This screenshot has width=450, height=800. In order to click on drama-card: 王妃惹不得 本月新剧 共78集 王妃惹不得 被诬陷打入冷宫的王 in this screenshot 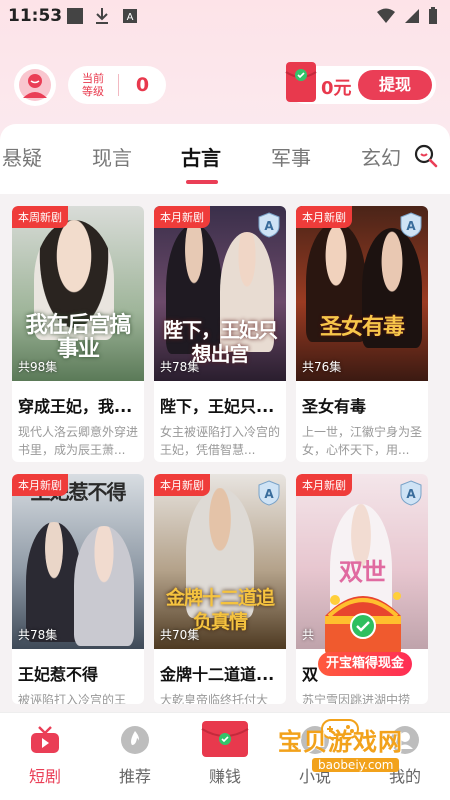, I will do `click(78, 589)`.